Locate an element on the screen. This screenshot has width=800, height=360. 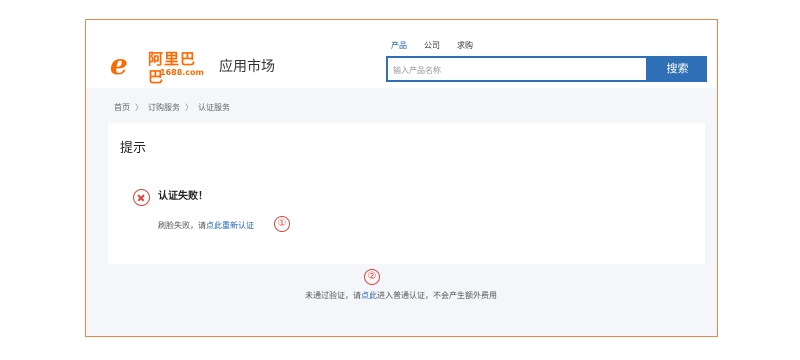
footer-note-text-after: 进入普通认证，不会产生额外费用 is located at coordinates (437, 295).